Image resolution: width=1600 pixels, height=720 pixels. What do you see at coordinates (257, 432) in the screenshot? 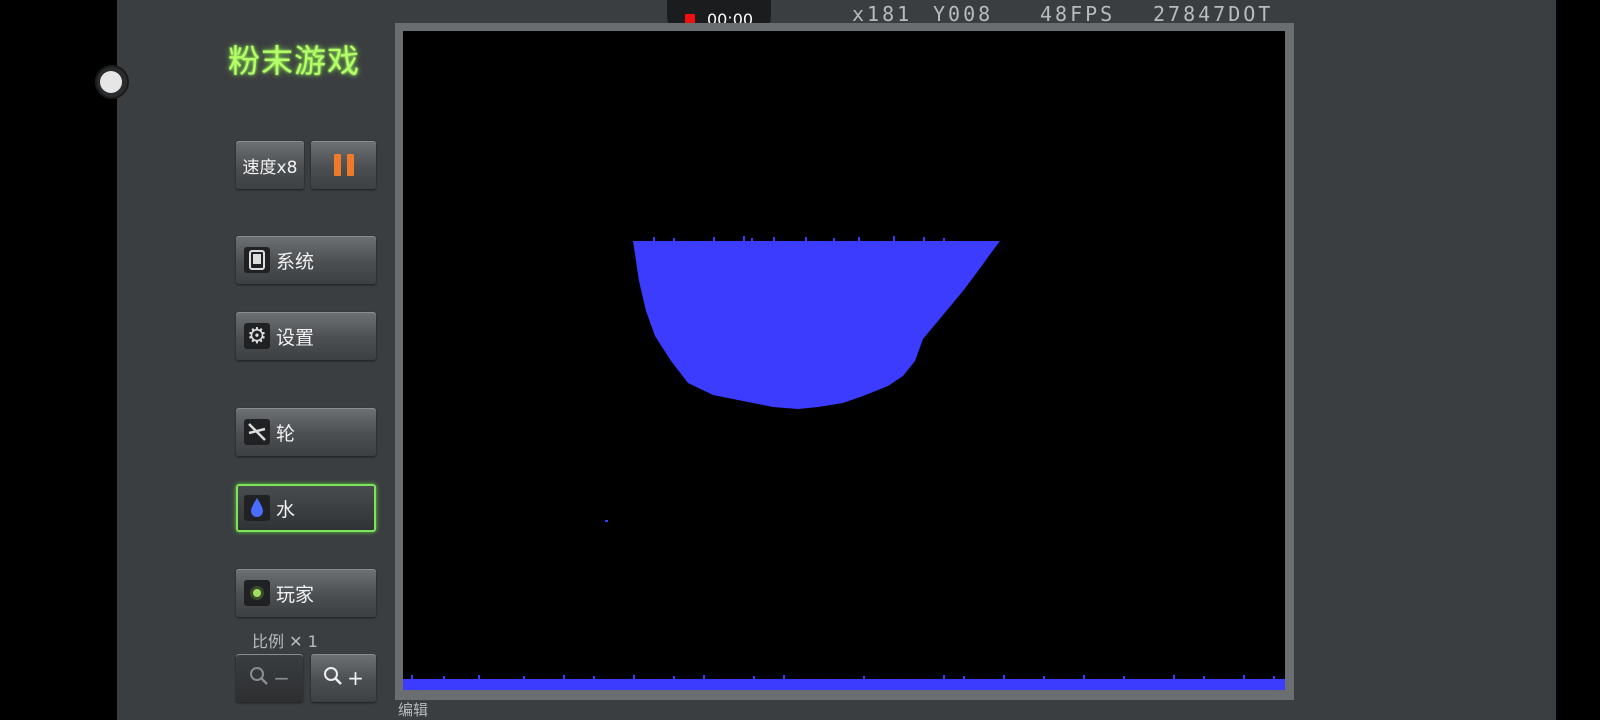
I see `wheel-icon` at bounding box center [257, 432].